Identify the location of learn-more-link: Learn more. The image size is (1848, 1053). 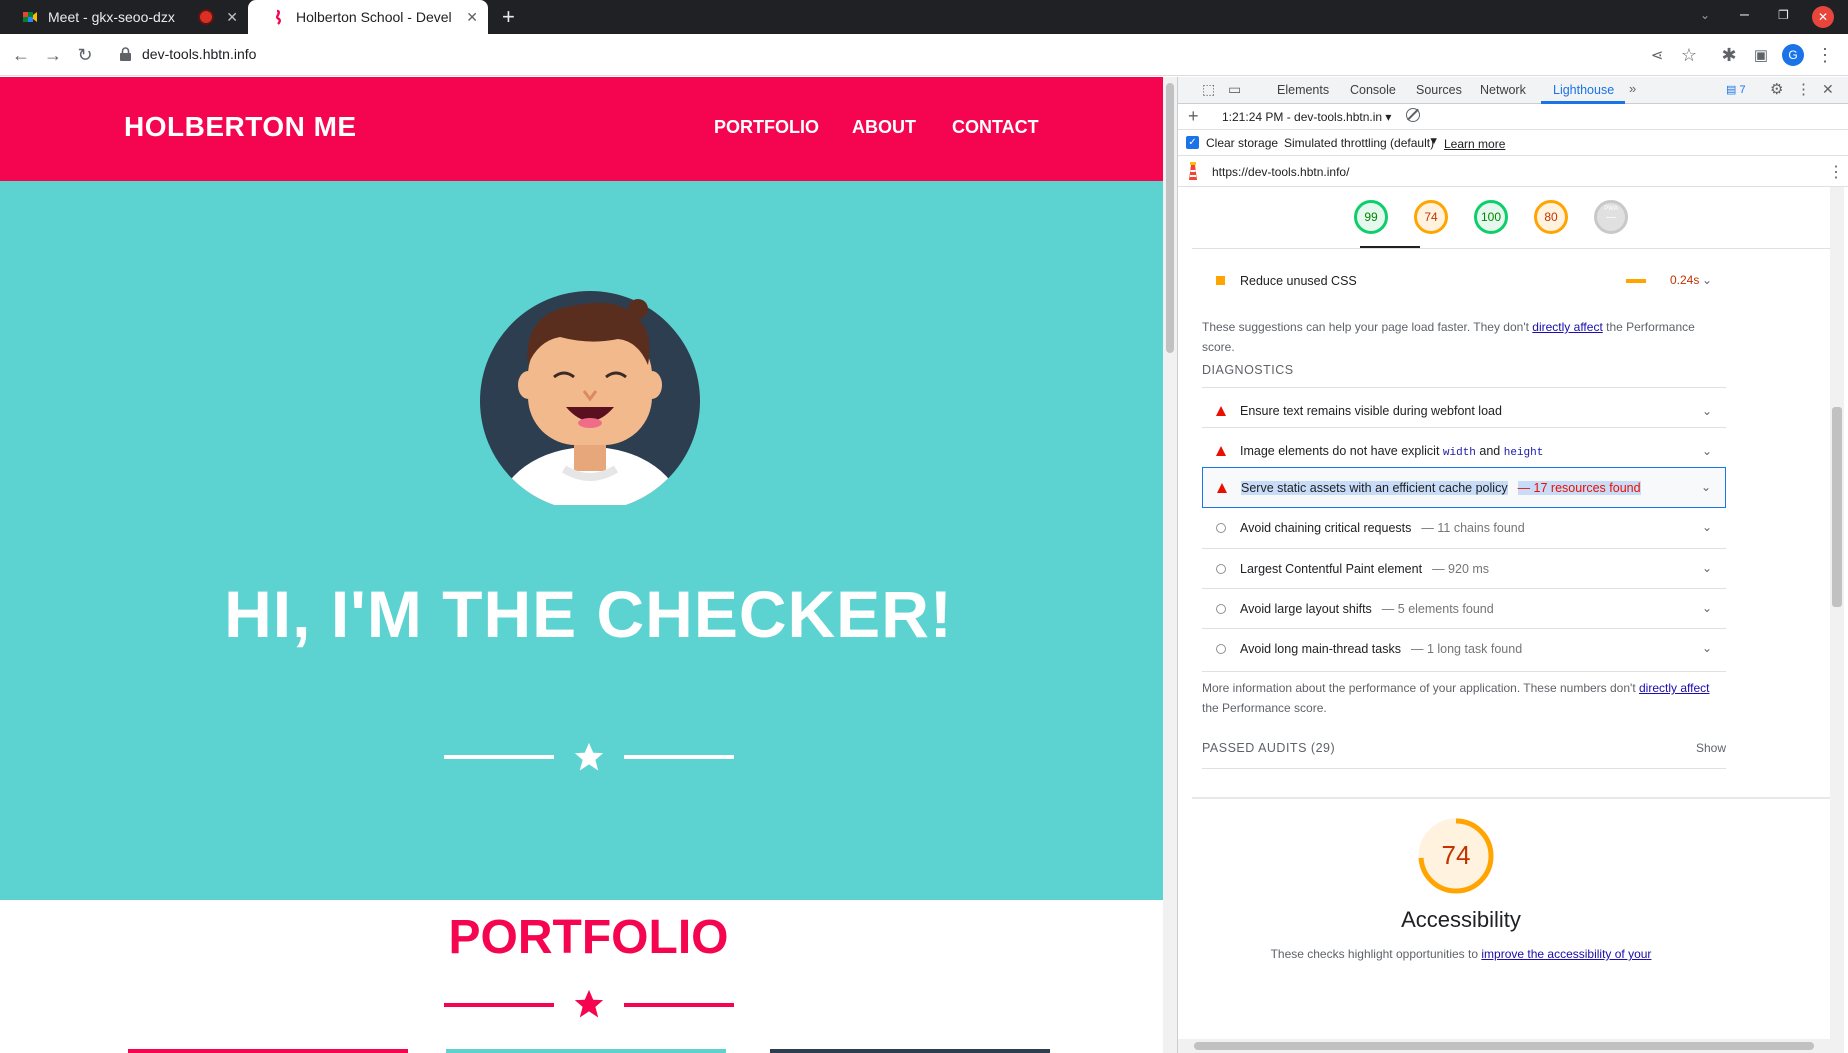
(1474, 144).